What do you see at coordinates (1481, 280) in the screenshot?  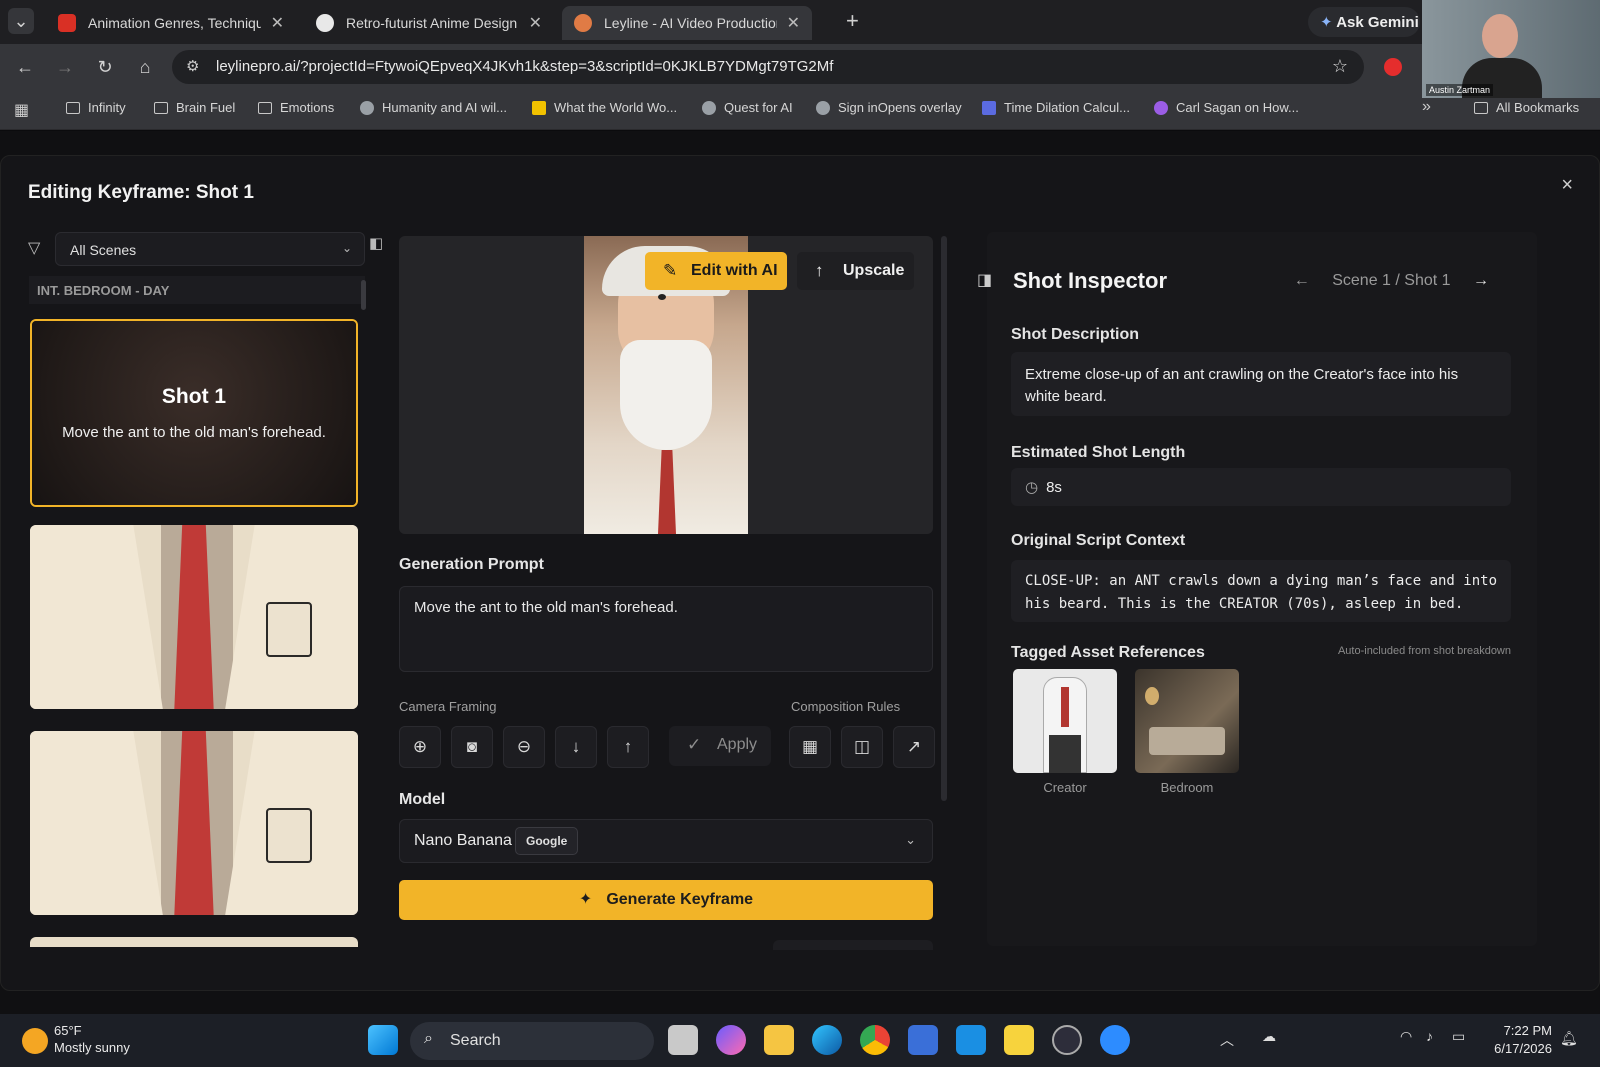 I see `arrow-right-icon: →` at bounding box center [1481, 280].